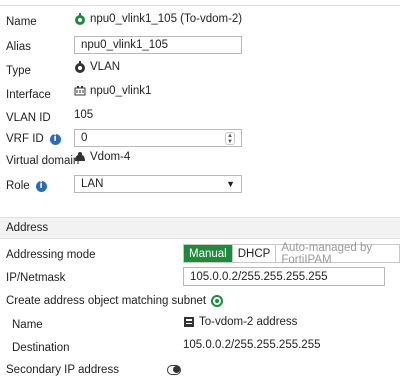  I want to click on port-icon, so click(80, 91).